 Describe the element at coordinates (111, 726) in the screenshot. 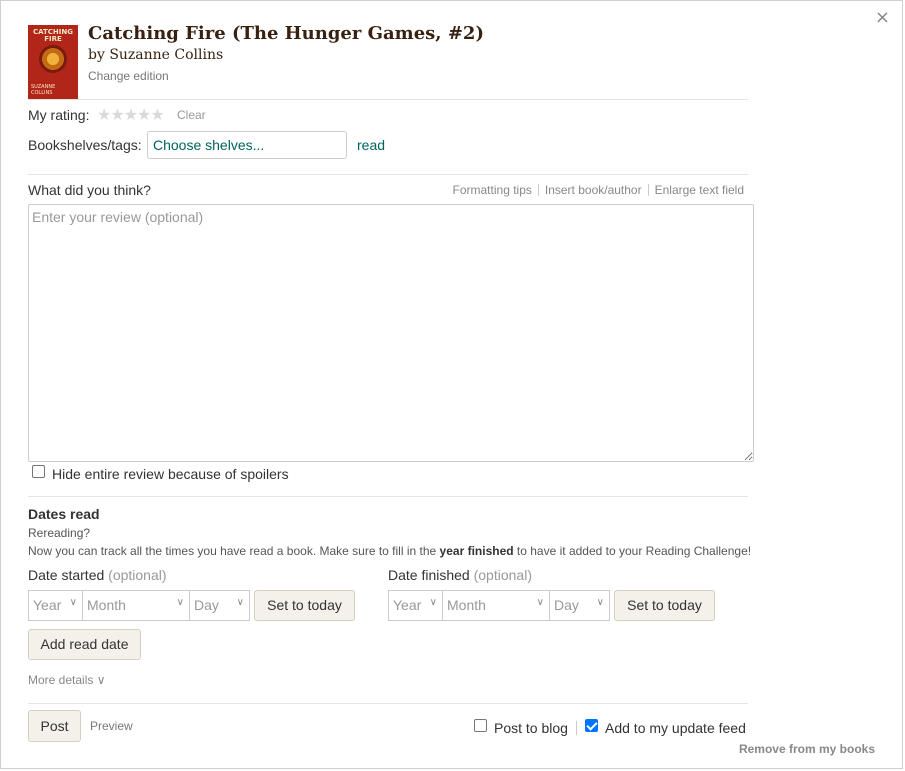

I see `preview-link: Preview` at that location.